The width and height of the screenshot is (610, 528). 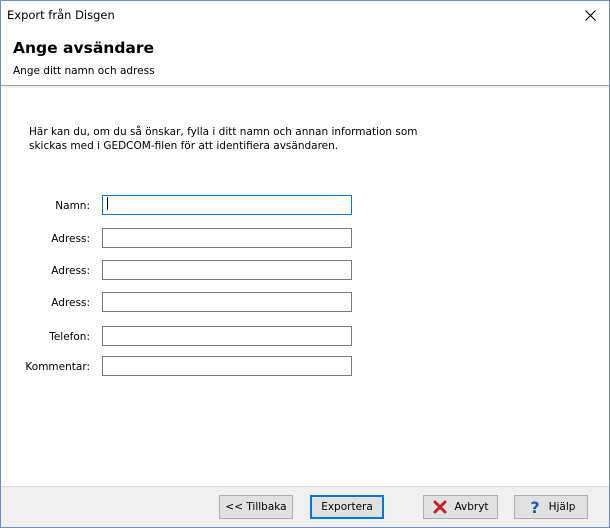 I want to click on phone-label: Telefon:, so click(x=69, y=337).